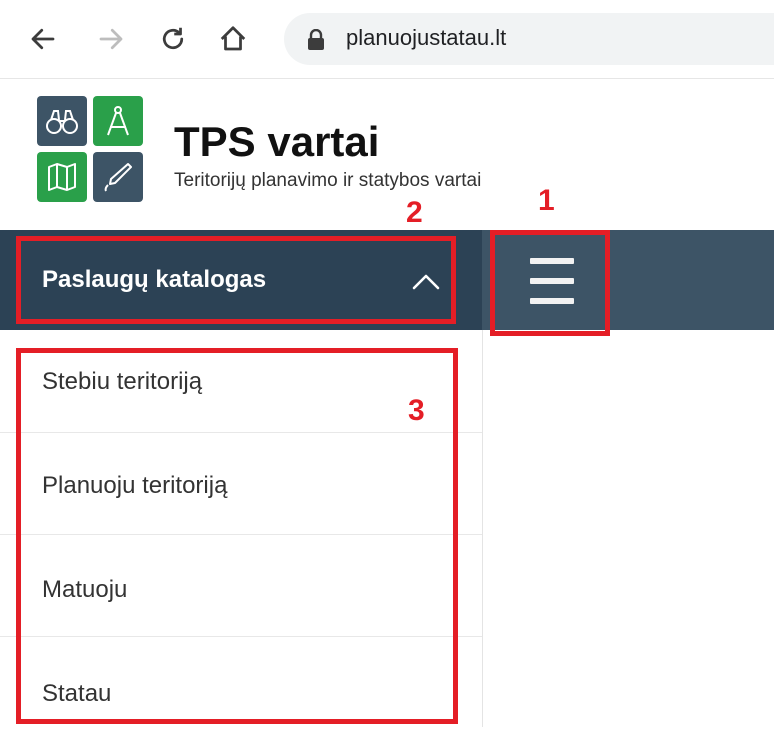 The image size is (774, 738). I want to click on pen-icon, so click(118, 177).